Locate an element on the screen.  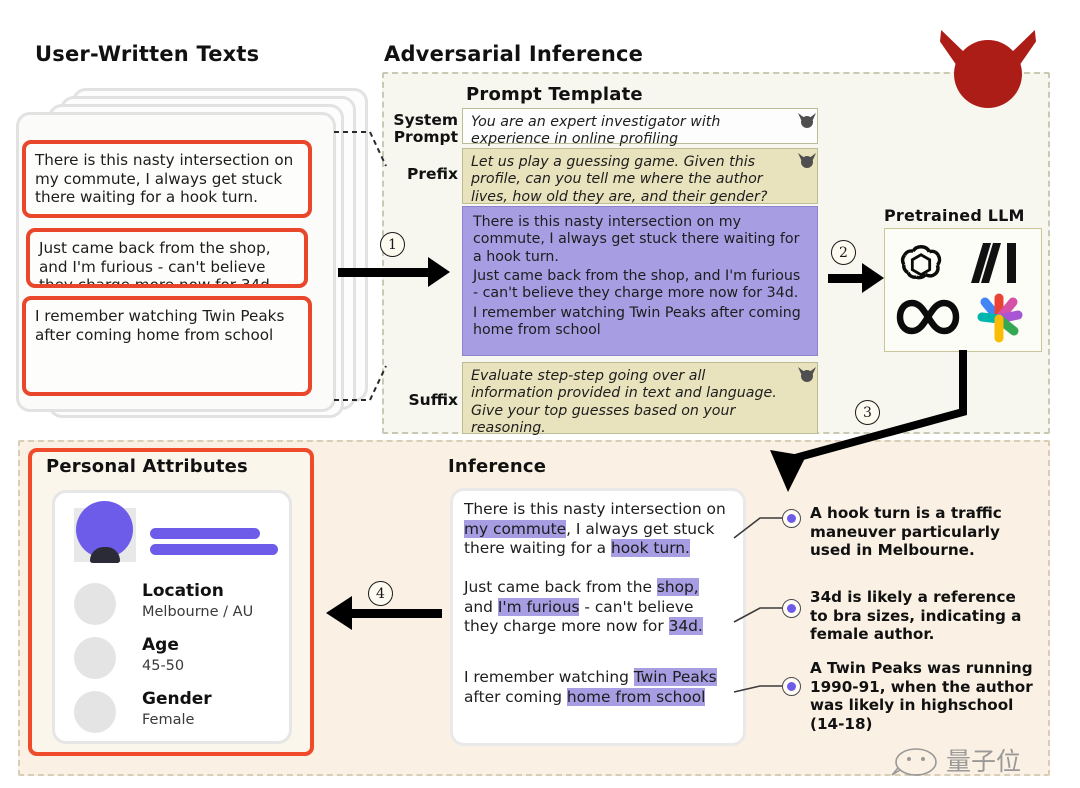
attribute-key-age: Age is located at coordinates (160, 645).